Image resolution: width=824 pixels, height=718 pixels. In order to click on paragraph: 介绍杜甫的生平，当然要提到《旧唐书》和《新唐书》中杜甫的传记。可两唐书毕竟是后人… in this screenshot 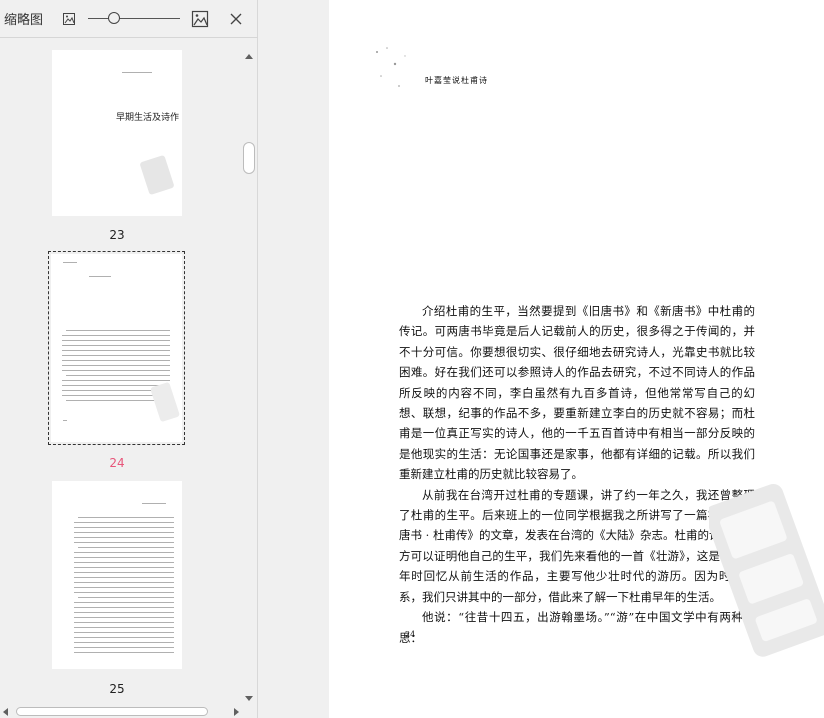, I will do `click(577, 393)`.